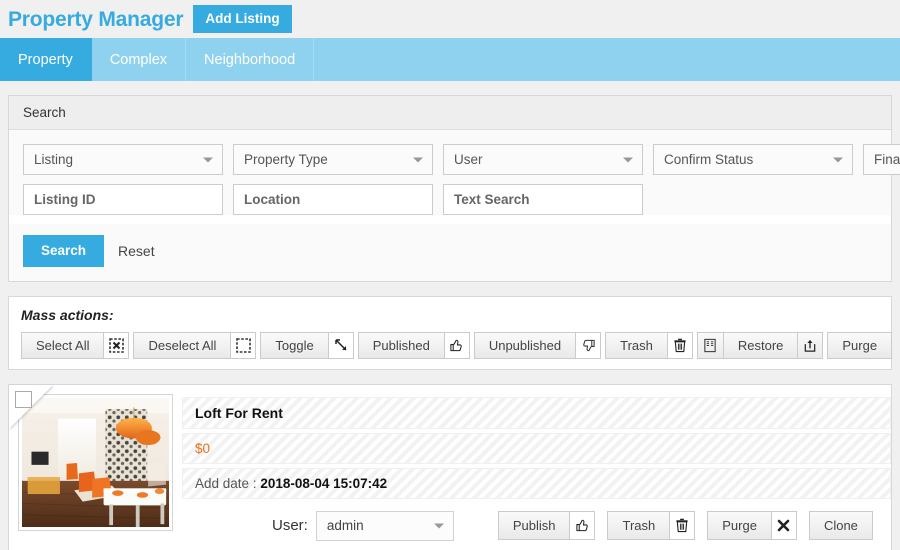  I want to click on listing-user-value: admin, so click(345, 525).